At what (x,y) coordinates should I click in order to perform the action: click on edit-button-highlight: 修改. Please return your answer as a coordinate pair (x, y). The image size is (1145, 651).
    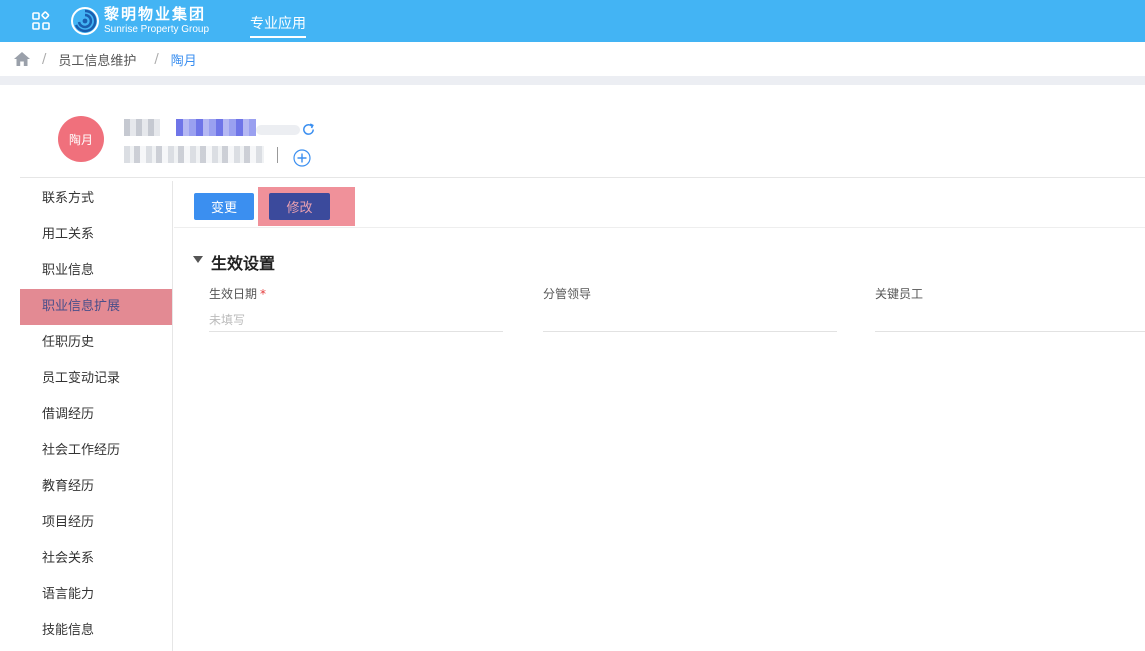
    Looking at the image, I should click on (306, 206).